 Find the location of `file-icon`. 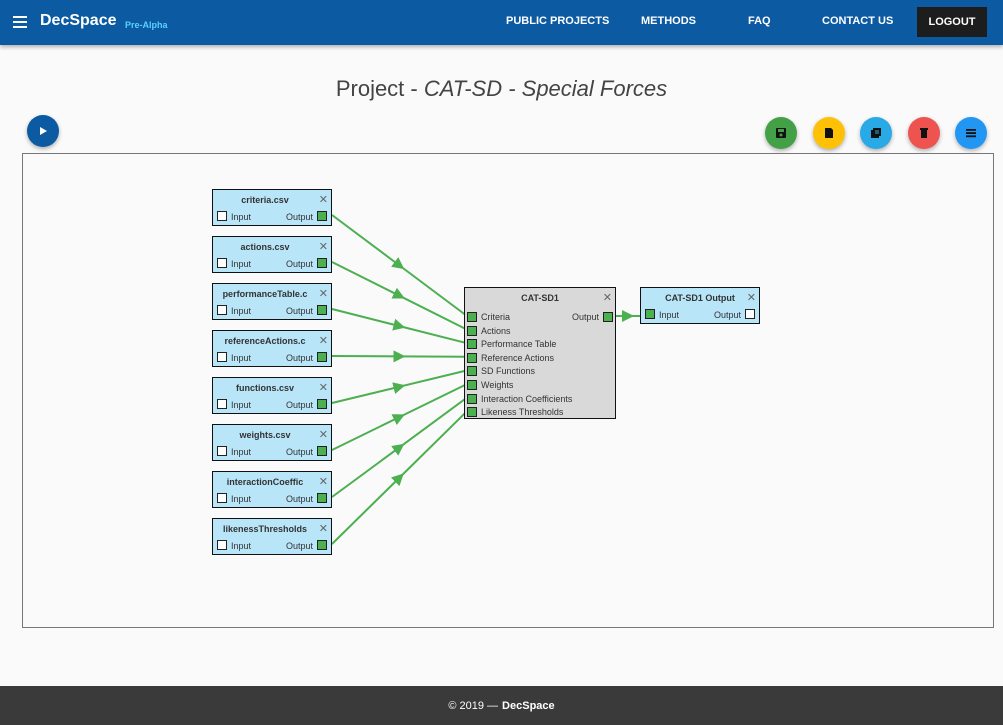

file-icon is located at coordinates (829, 133).